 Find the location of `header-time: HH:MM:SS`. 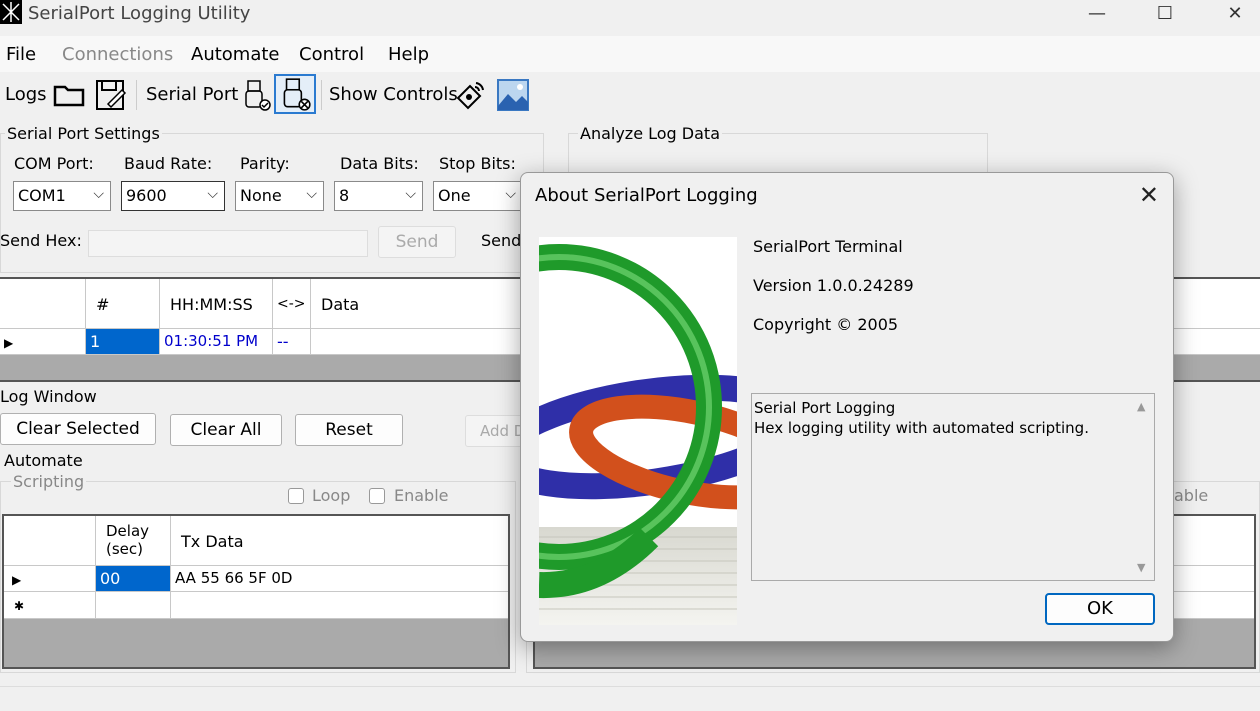

header-time: HH:MM:SS is located at coordinates (216, 304).